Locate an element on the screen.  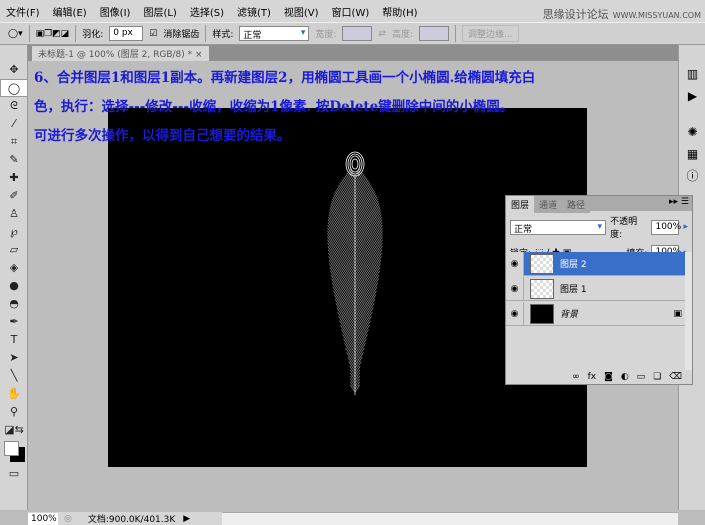
quick-mask-icon: ▭ is located at coordinates (14, 474).